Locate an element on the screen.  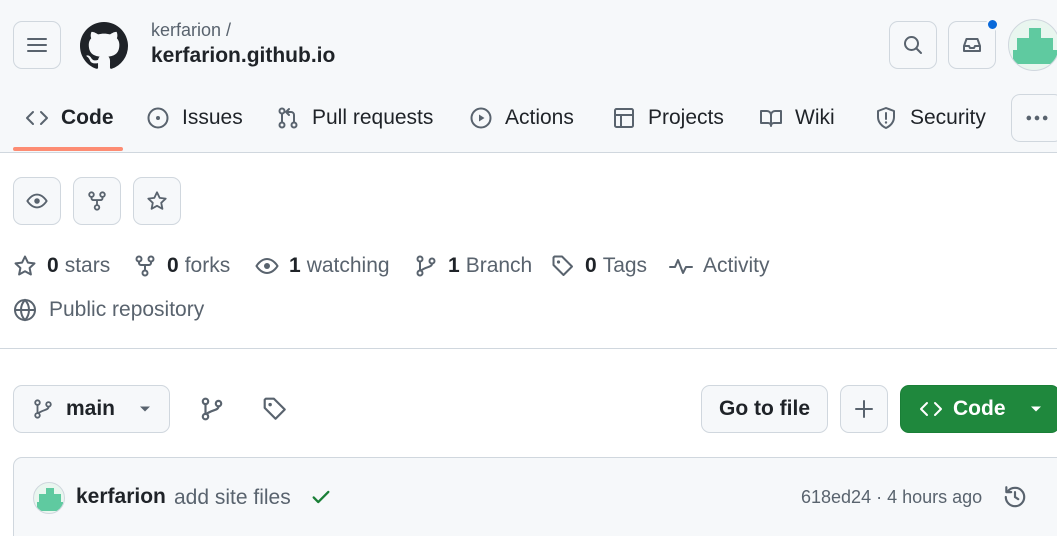
tab-wiki-label: Wiki is located at coordinates (815, 117).